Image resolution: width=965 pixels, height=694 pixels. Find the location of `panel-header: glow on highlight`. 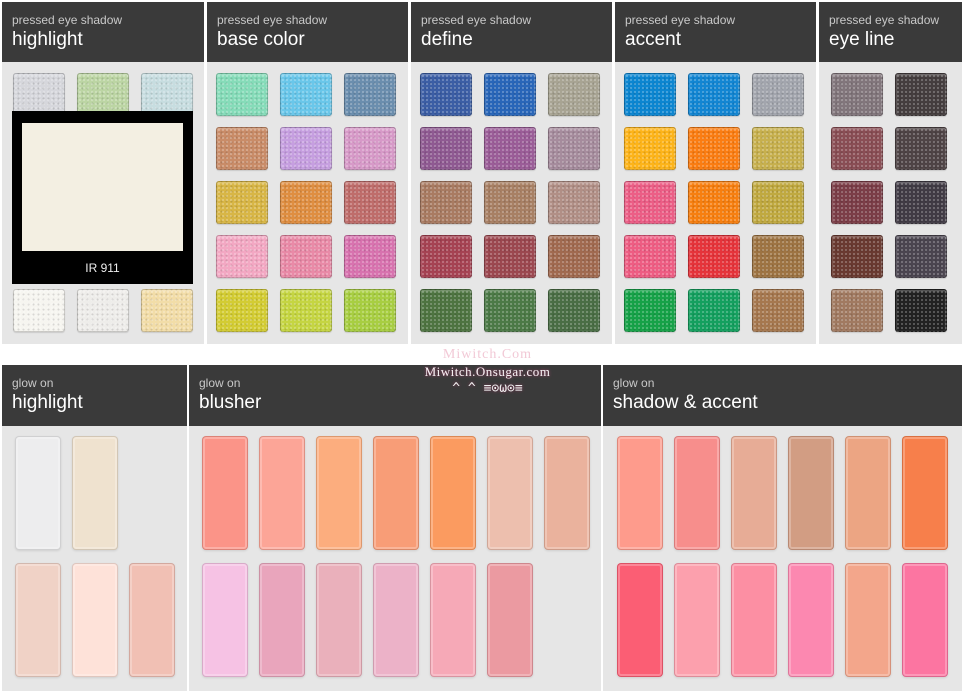

panel-header: glow on highlight is located at coordinates (94, 395).